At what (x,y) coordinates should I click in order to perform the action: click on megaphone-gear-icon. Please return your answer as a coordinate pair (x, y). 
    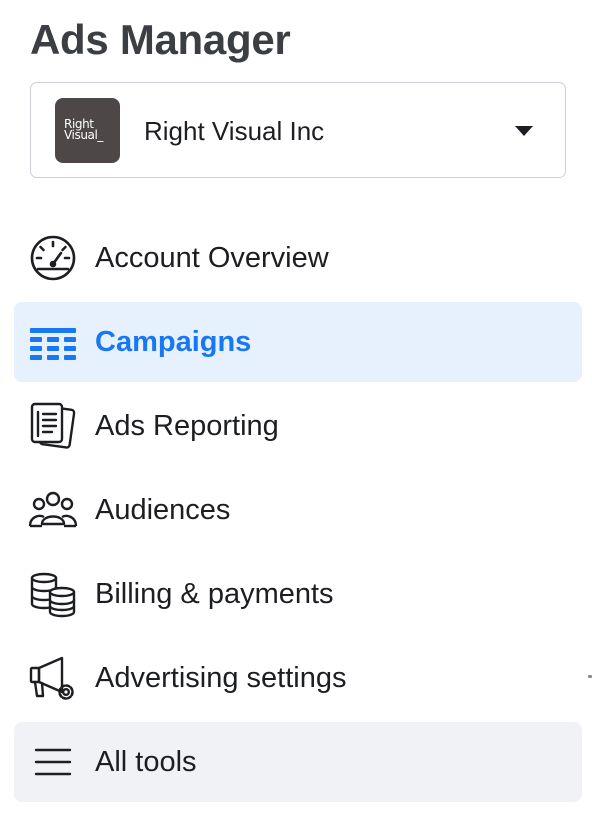
    Looking at the image, I should click on (53, 678).